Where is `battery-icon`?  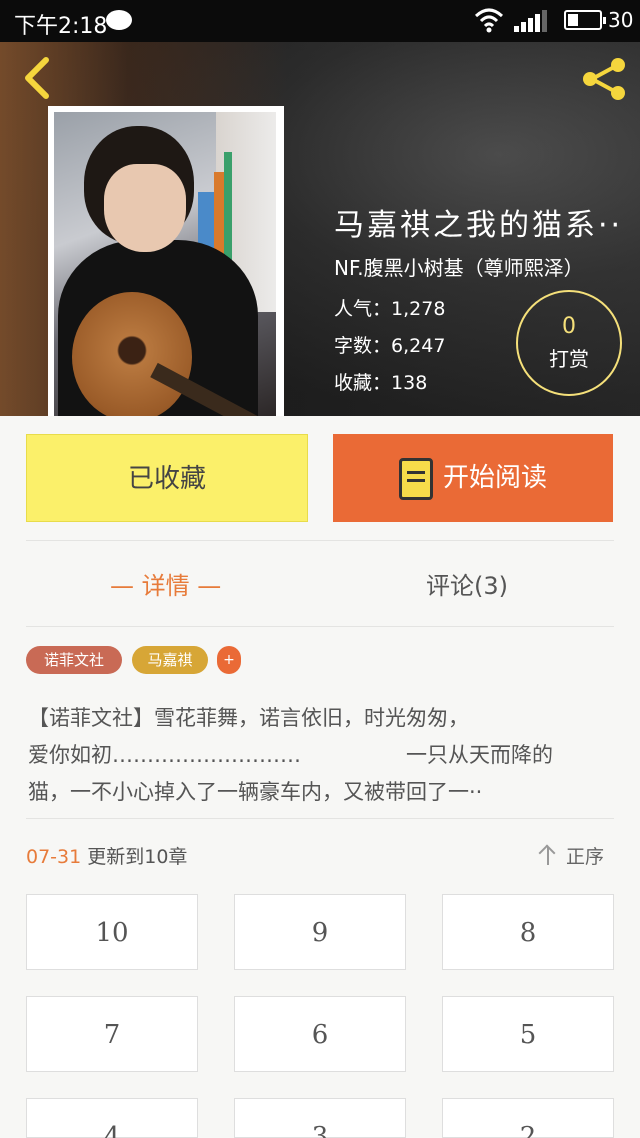
battery-icon is located at coordinates (585, 20).